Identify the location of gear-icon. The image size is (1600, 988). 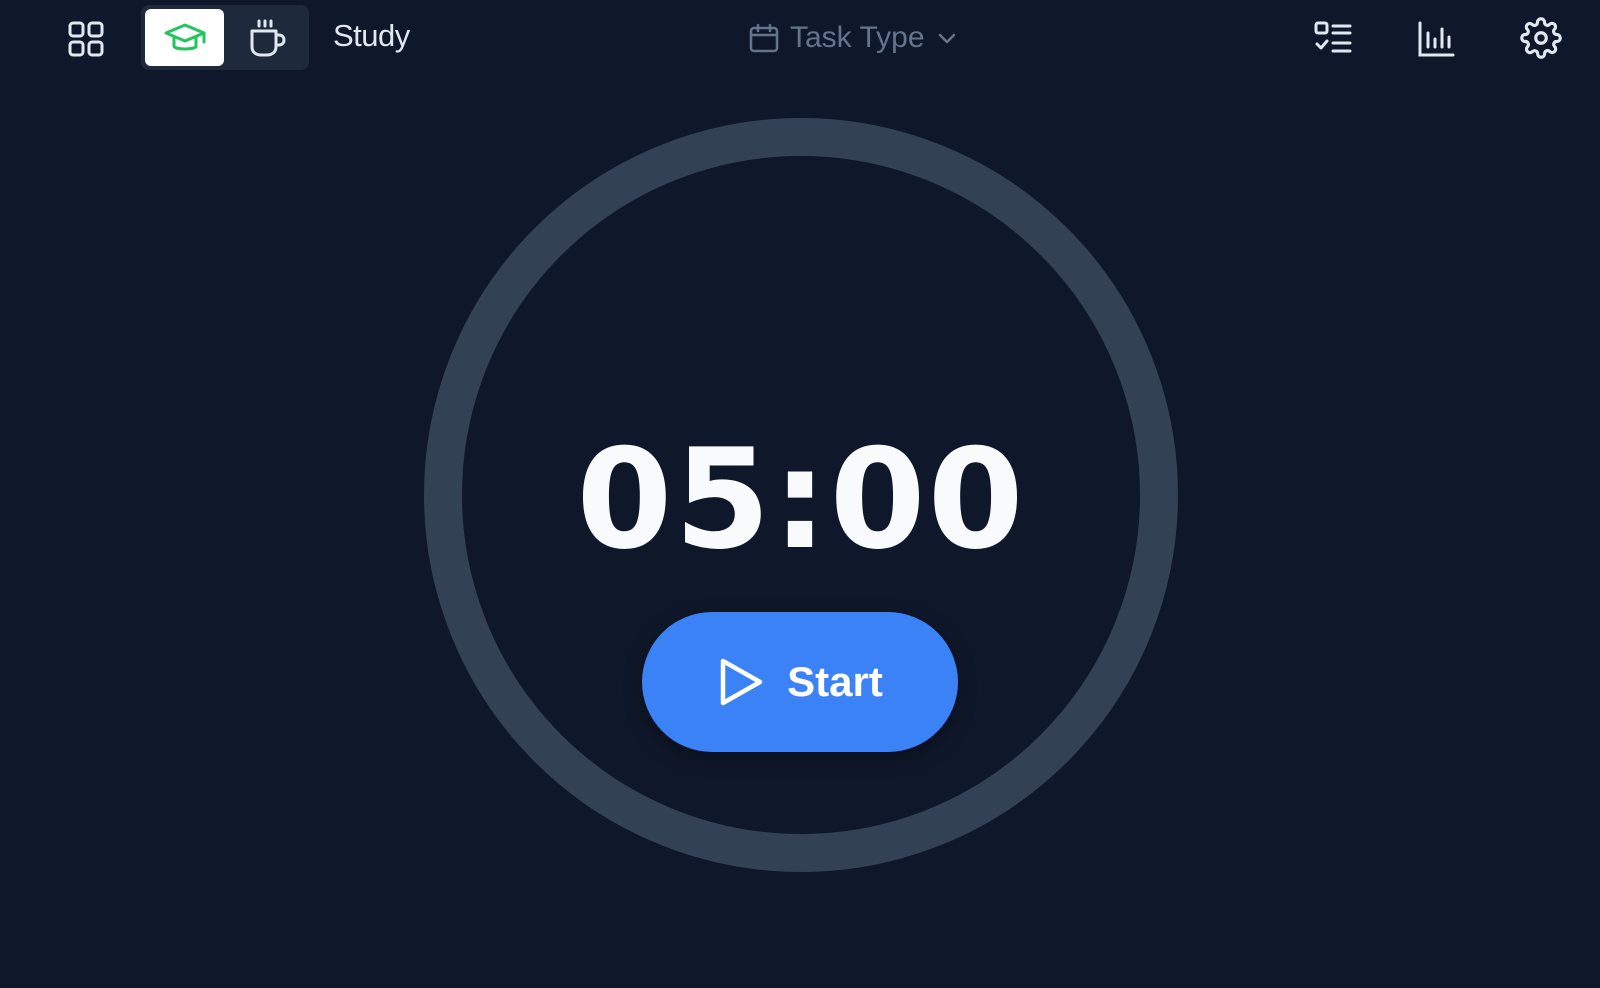
(1541, 38).